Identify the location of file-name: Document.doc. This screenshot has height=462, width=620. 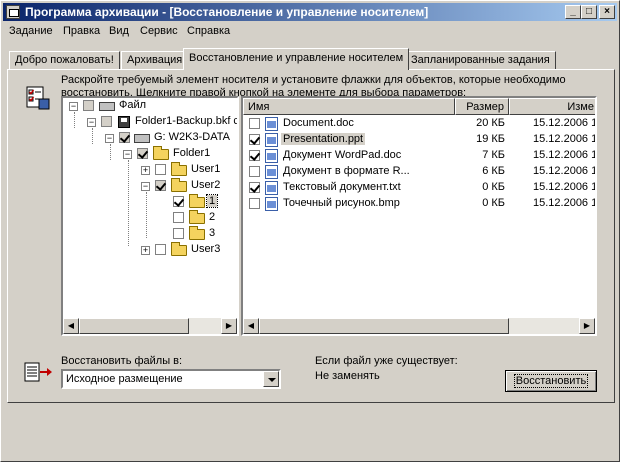
(318, 123).